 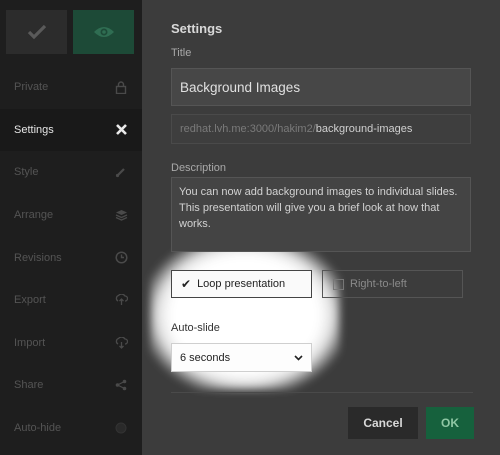 What do you see at coordinates (71, 385) in the screenshot?
I see `sidebar-item-share: Share` at bounding box center [71, 385].